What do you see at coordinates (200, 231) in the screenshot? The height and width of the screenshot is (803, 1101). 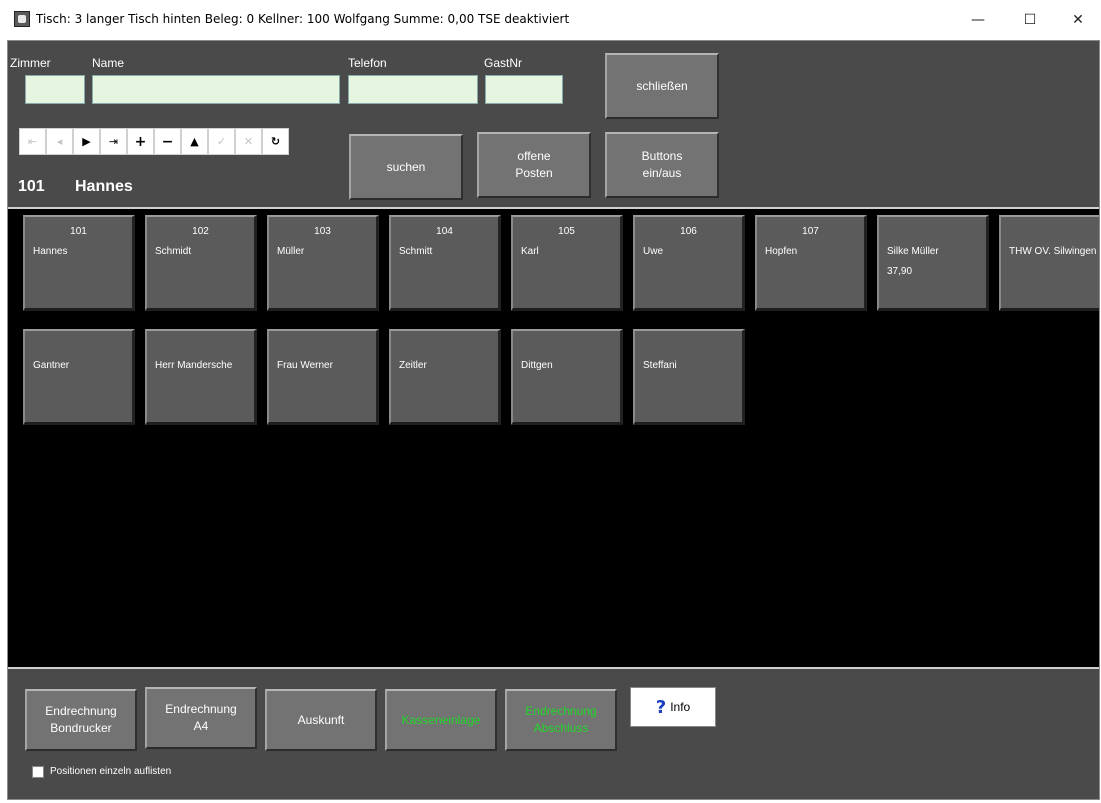 I see `guest-tile-number: 102` at bounding box center [200, 231].